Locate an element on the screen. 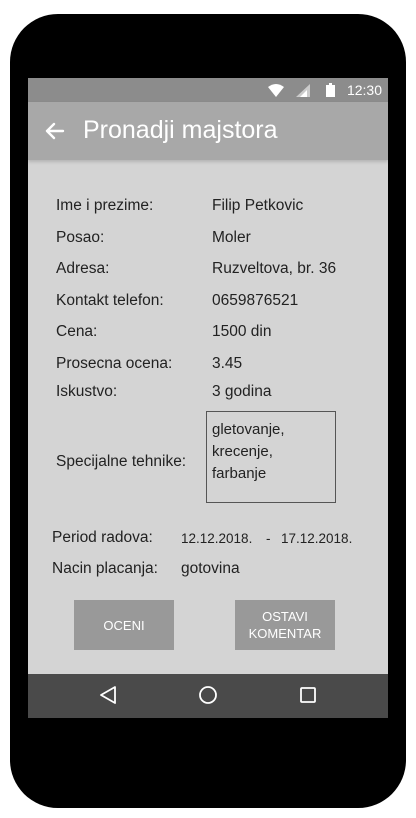  comment-button-line1: OSTAVI is located at coordinates (285, 616).